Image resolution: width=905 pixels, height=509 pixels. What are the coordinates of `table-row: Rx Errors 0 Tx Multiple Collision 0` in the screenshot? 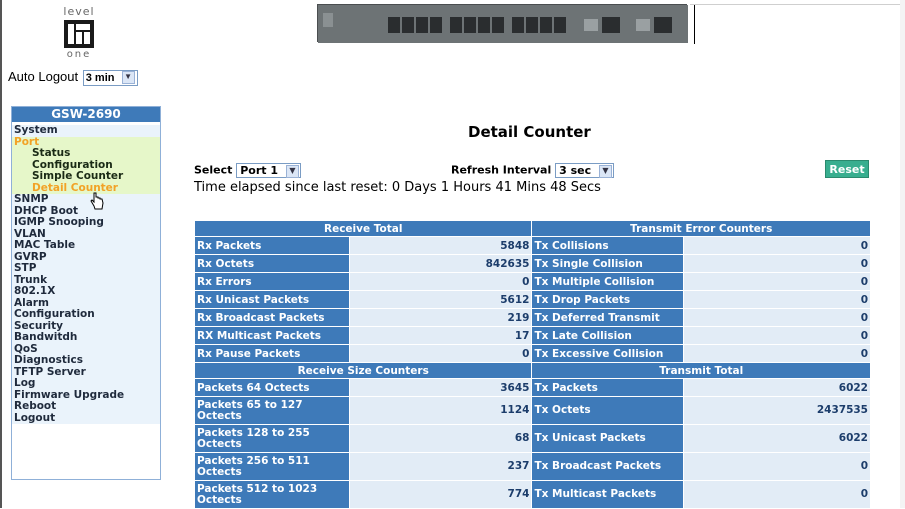 It's located at (532, 281).